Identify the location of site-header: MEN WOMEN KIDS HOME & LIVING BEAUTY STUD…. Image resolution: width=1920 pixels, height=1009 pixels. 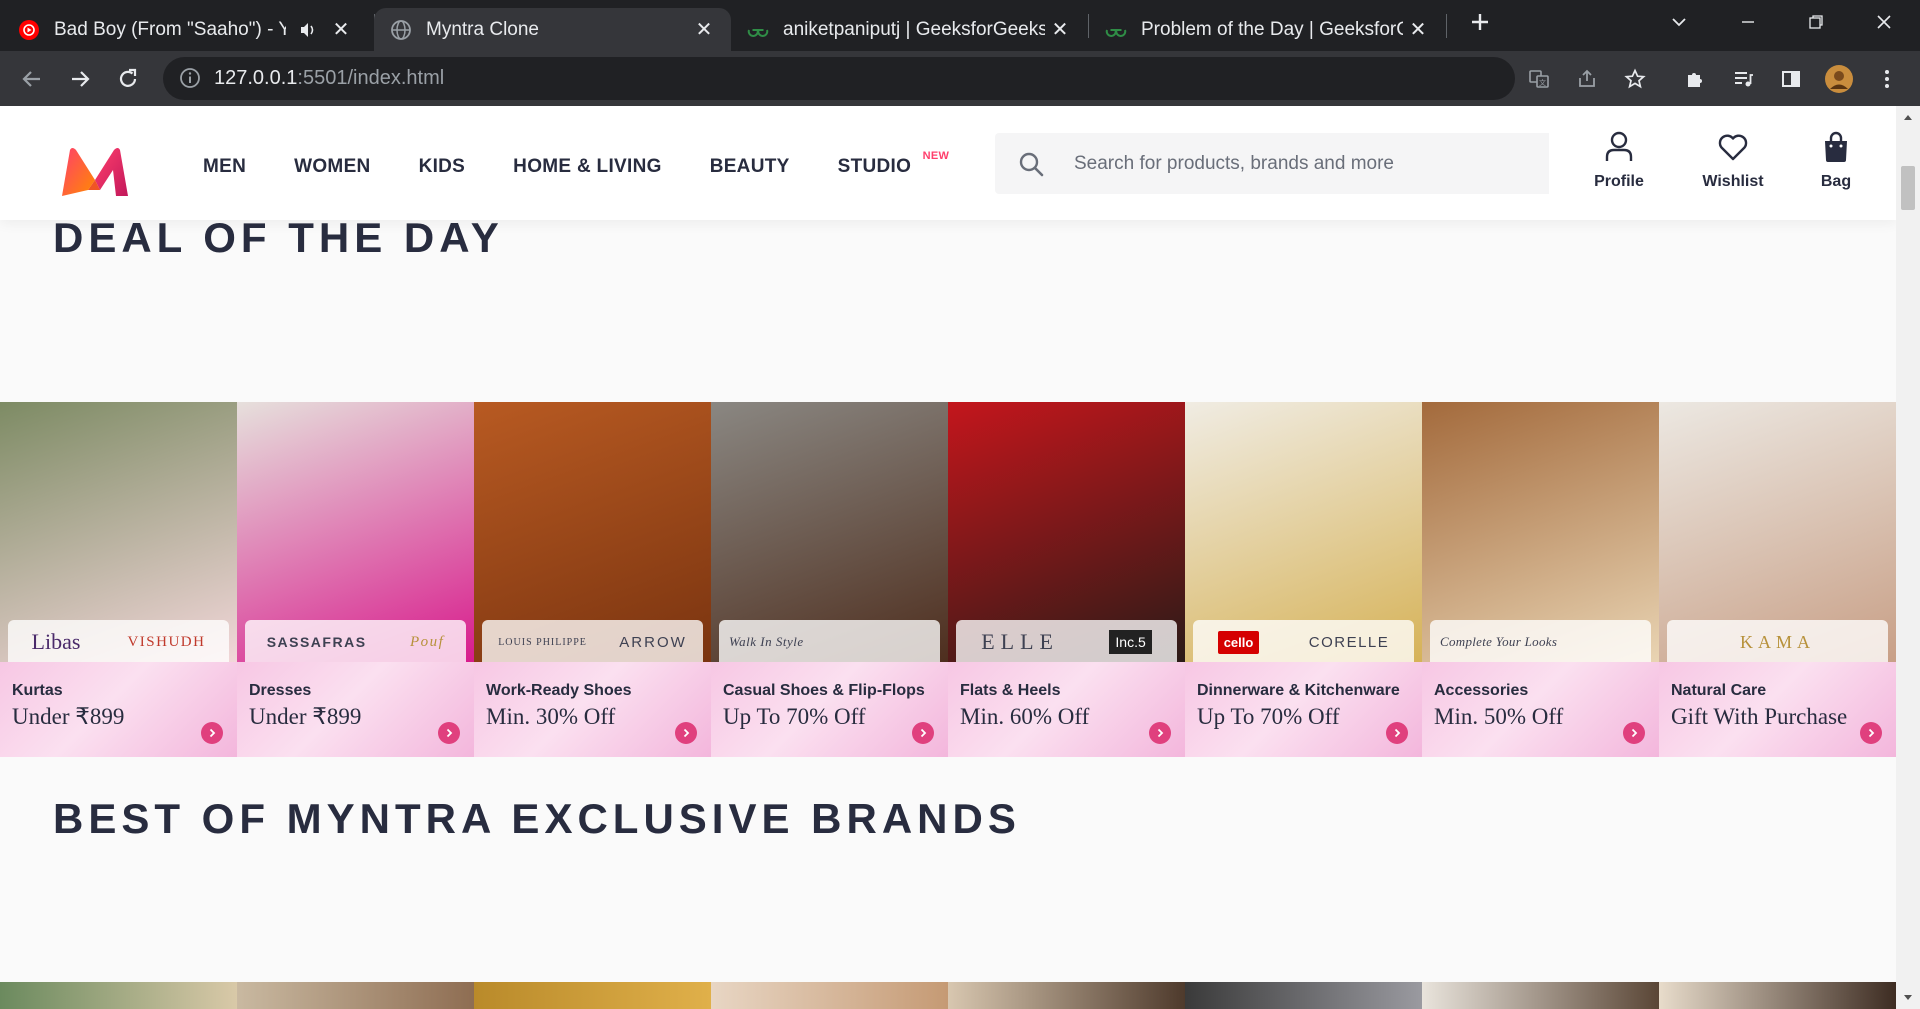
(948, 163).